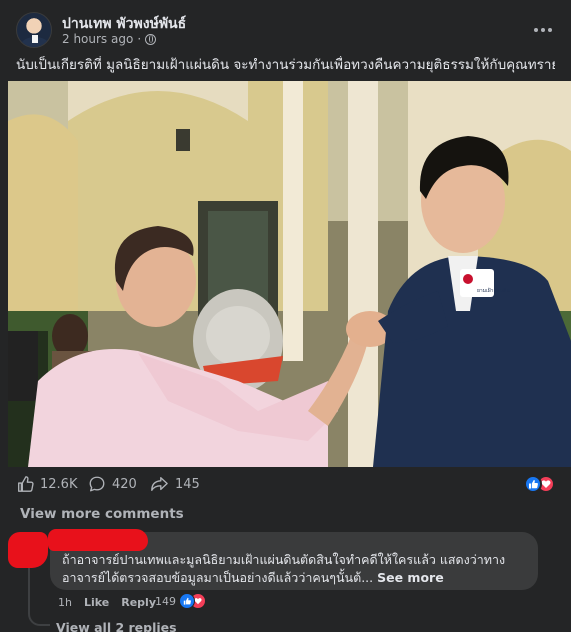 The width and height of the screenshot is (571, 632). I want to click on photo-badge-text: ยามเฝ้าแผ่นดิน, so click(493, 290).